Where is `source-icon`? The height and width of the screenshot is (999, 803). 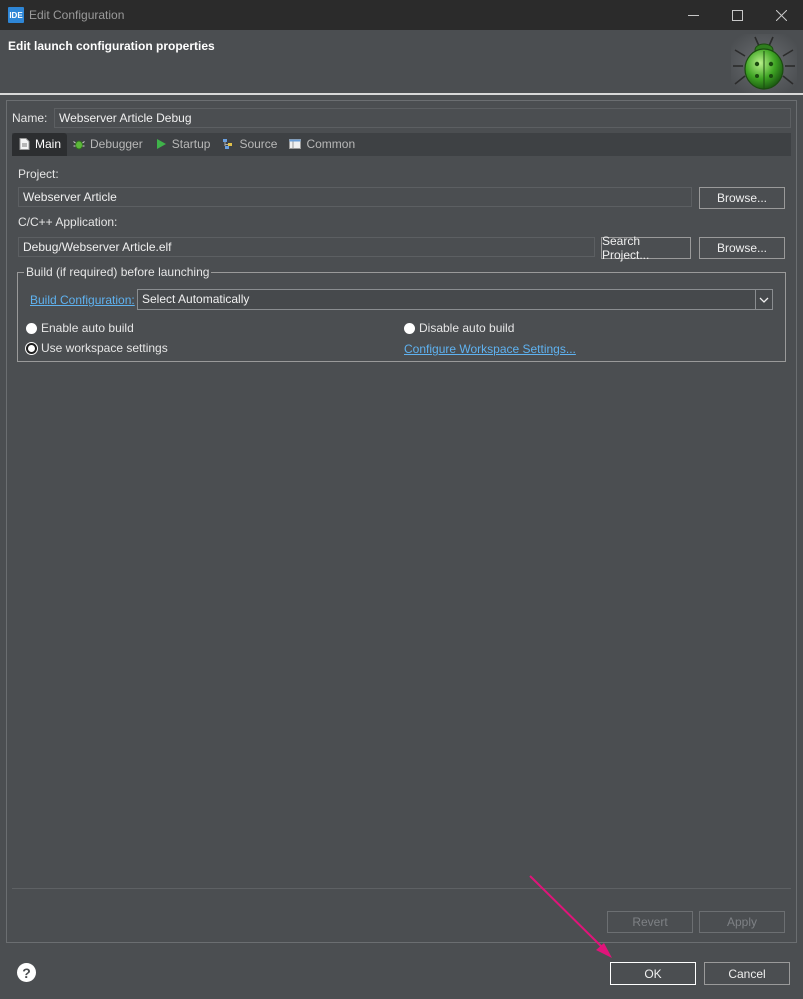
source-icon is located at coordinates (228, 144).